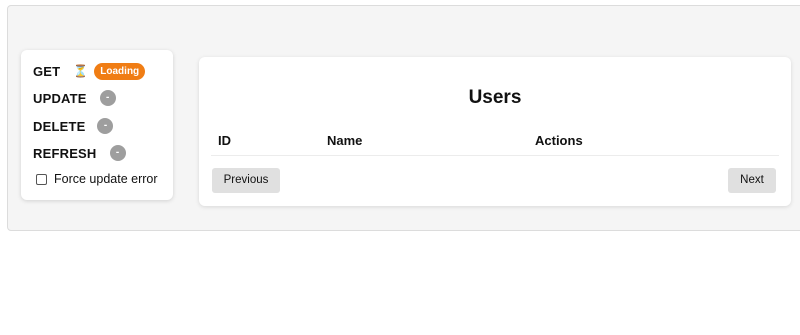 This screenshot has width=800, height=335. What do you see at coordinates (47, 71) in the screenshot?
I see `method-label-get: GET` at bounding box center [47, 71].